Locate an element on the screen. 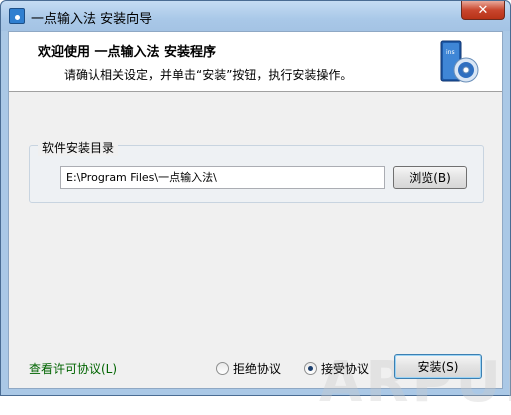 This screenshot has width=511, height=415. close-button: ✕ is located at coordinates (483, 10).